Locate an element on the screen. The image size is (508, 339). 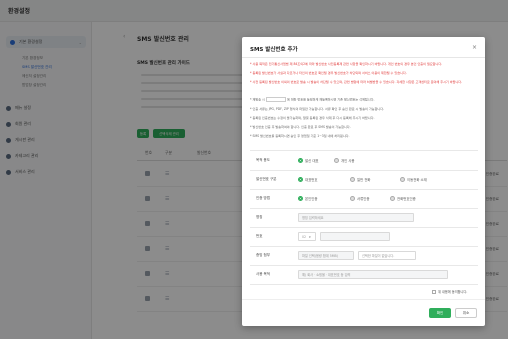
agree-row: 위 내용에 동의합니다. is located at coordinates (364, 292).